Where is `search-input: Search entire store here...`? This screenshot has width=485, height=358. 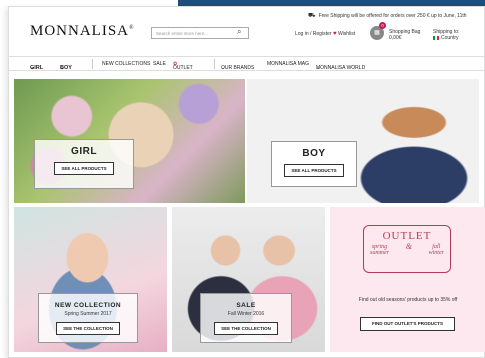
search-input: Search entire store here... is located at coordinates (200, 33).